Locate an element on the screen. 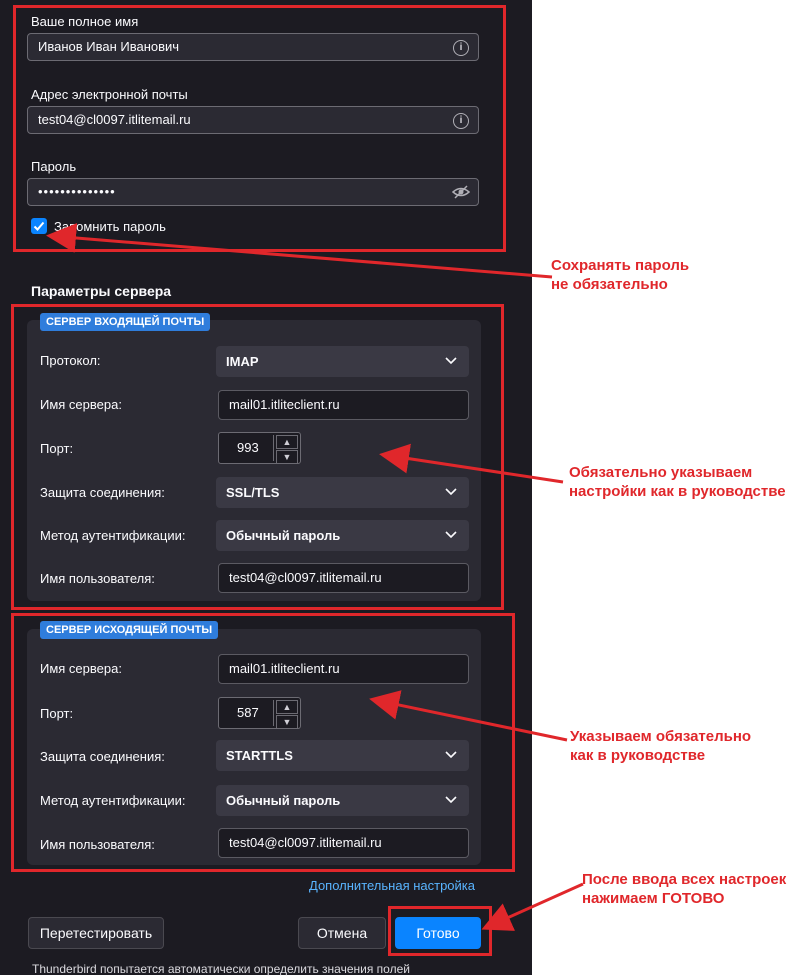  arrow-done is located at coordinates (532, 906).